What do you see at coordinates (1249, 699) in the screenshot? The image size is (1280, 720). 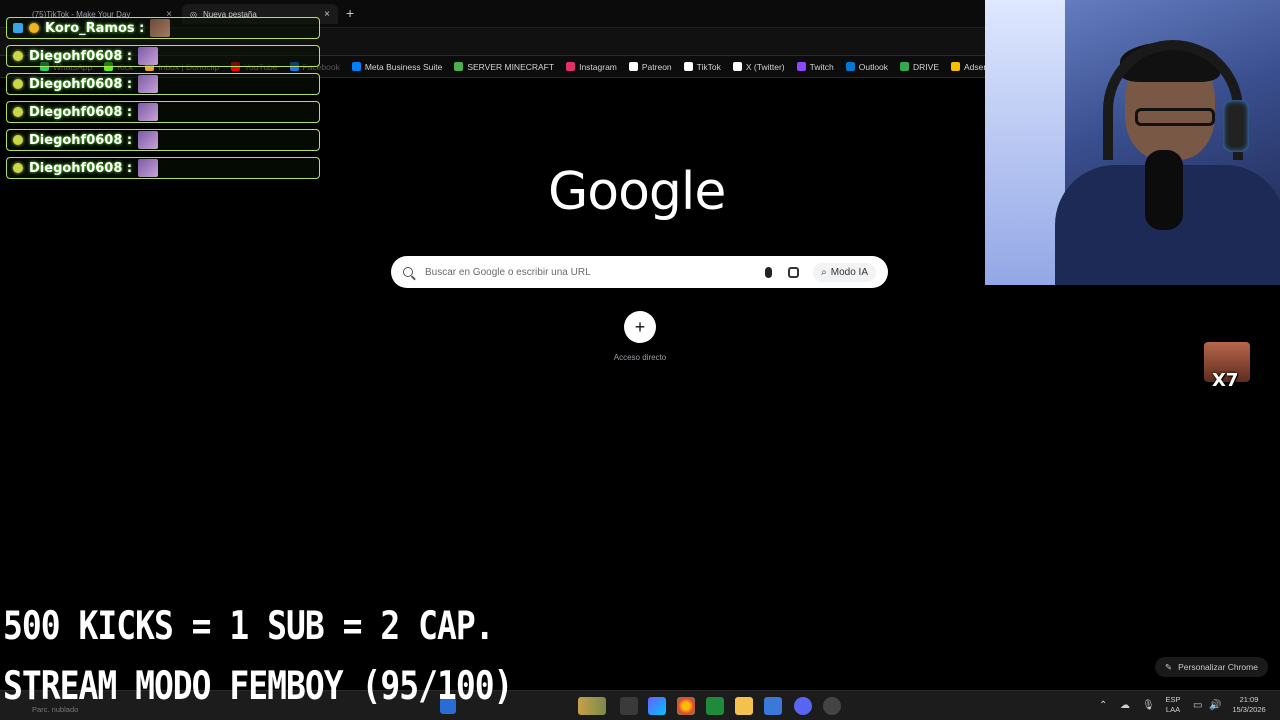 I see `clock-time: 21:09` at bounding box center [1249, 699].